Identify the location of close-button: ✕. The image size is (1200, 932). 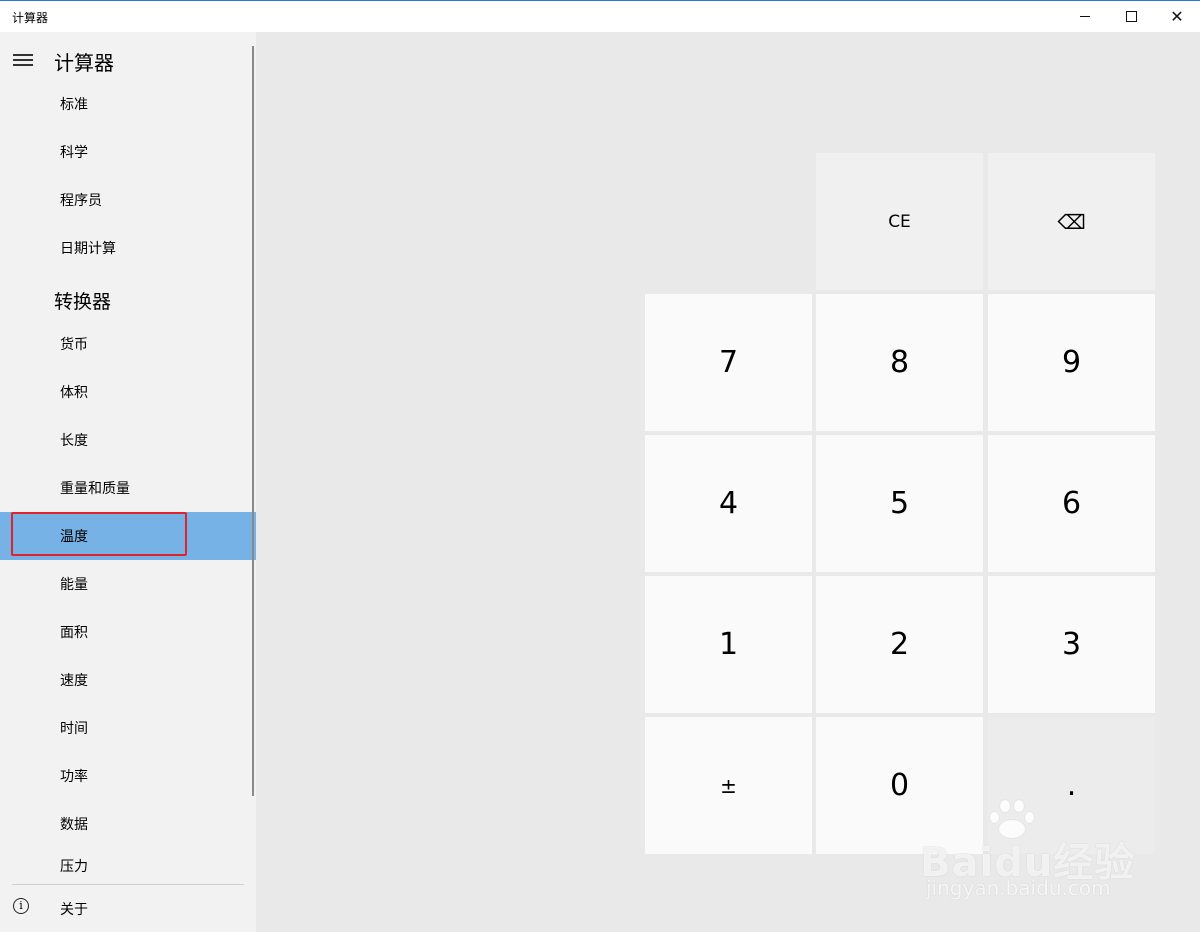
(1177, 16).